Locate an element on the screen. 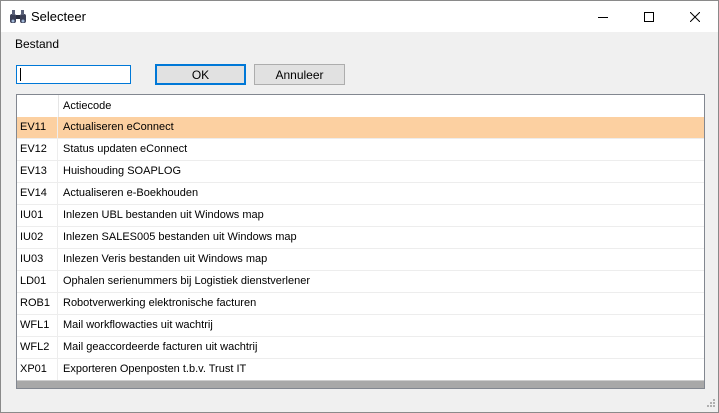 This screenshot has height=413, width=719. ok-button: OK is located at coordinates (200, 74).